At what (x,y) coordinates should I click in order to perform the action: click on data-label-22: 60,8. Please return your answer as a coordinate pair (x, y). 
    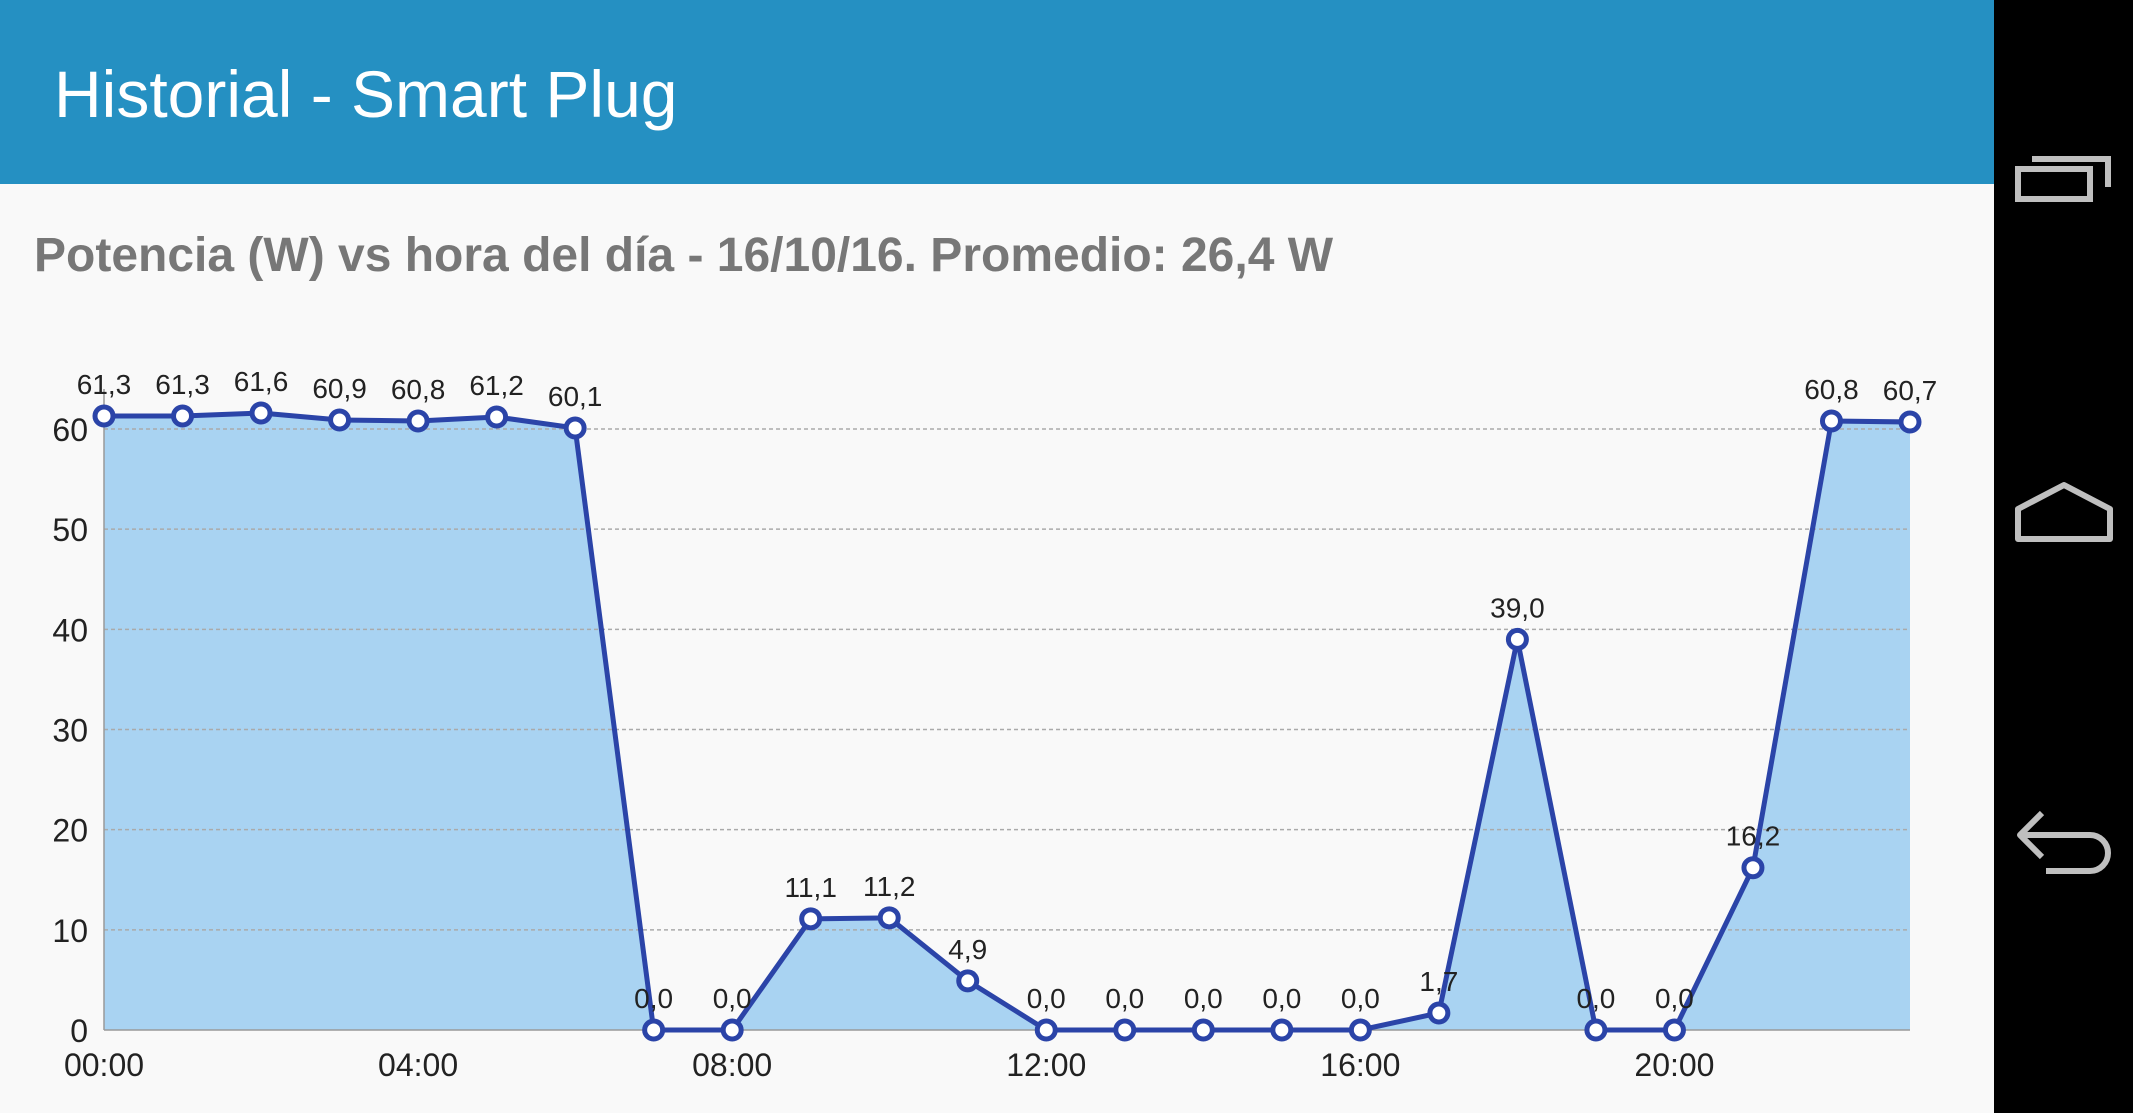
    Looking at the image, I should click on (1831, 389).